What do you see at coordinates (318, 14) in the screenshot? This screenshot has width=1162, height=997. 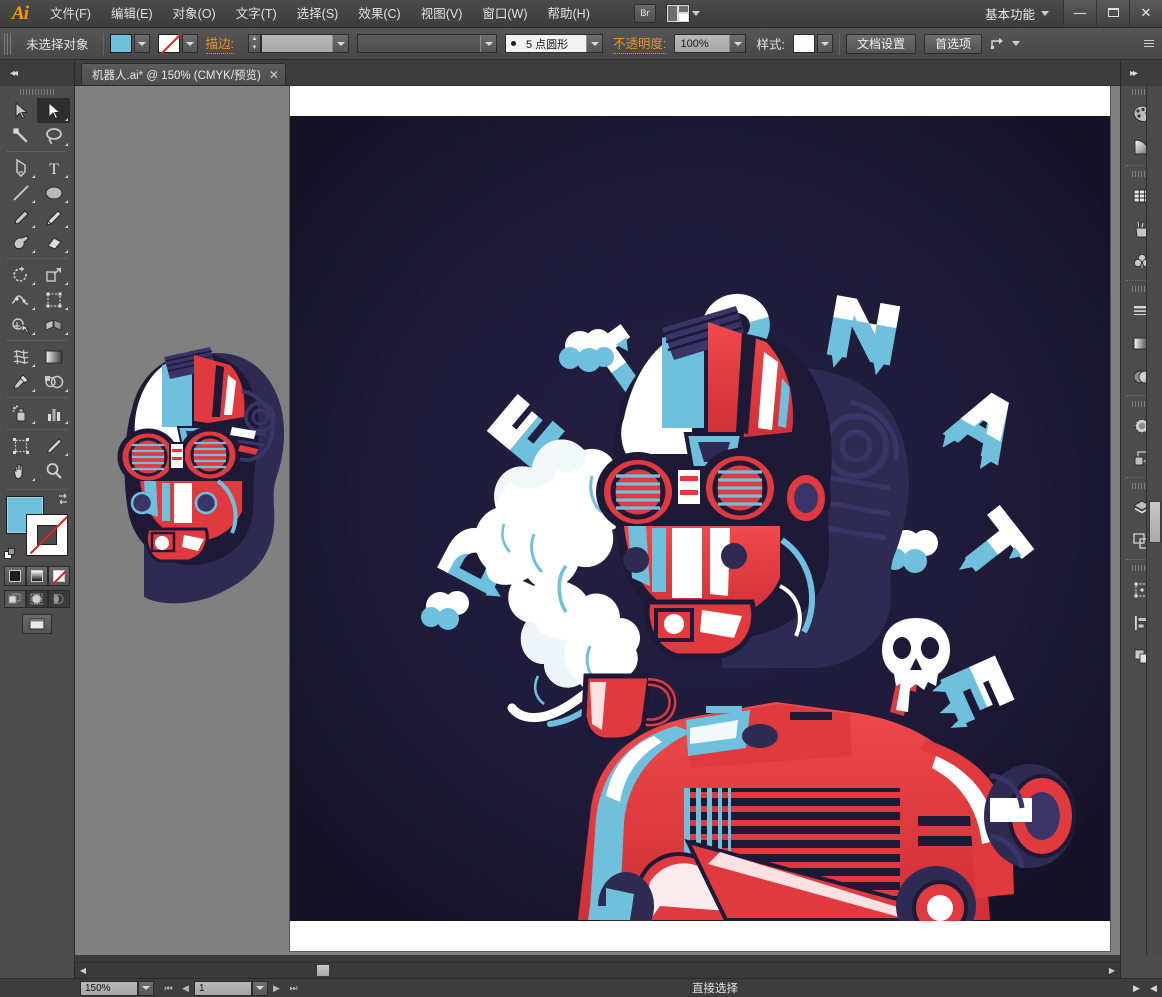 I see `menu-select: 选择(S)` at bounding box center [318, 14].